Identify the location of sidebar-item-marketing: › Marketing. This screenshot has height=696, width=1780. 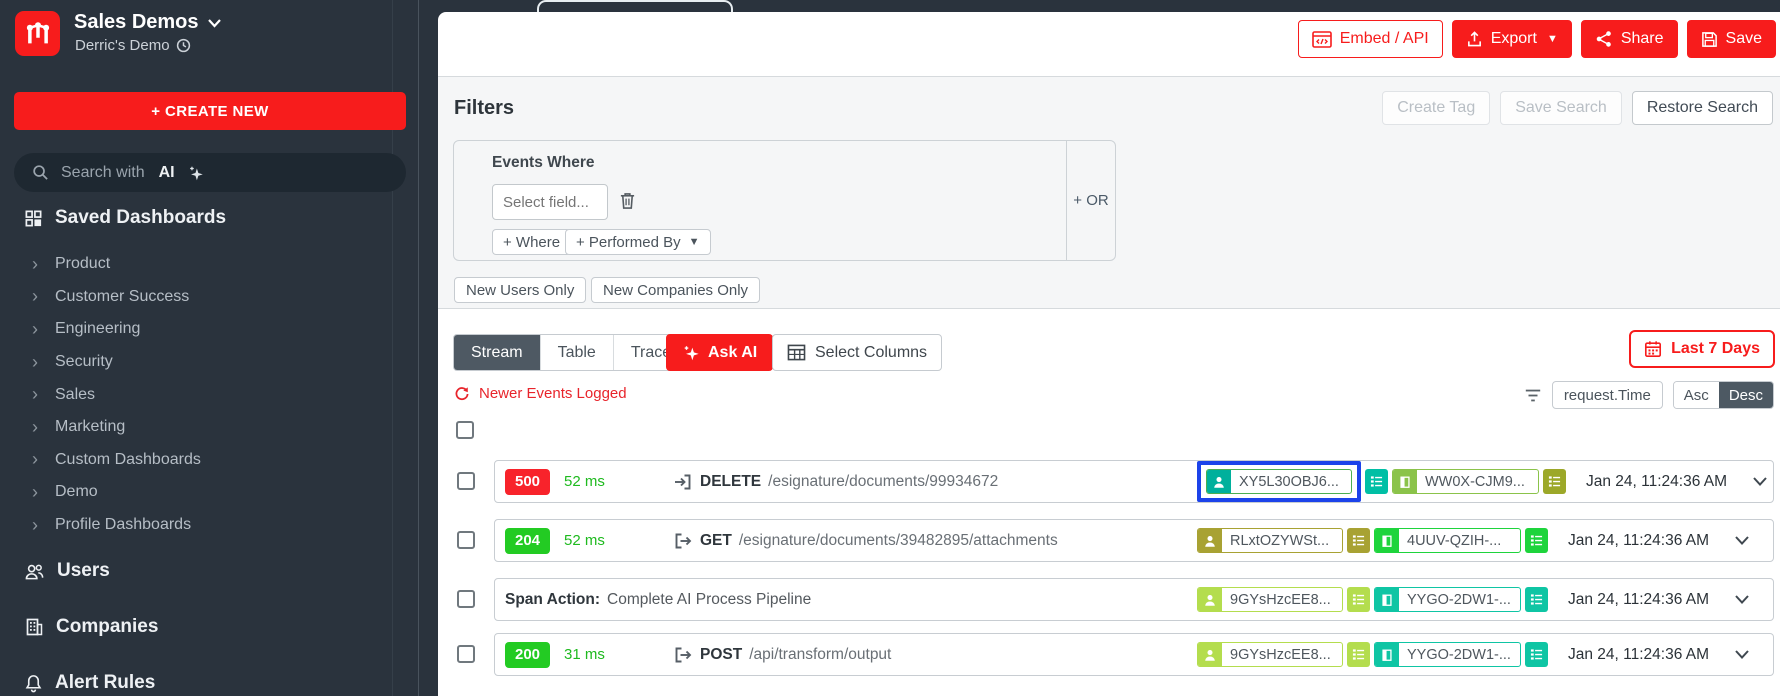
(209, 427).